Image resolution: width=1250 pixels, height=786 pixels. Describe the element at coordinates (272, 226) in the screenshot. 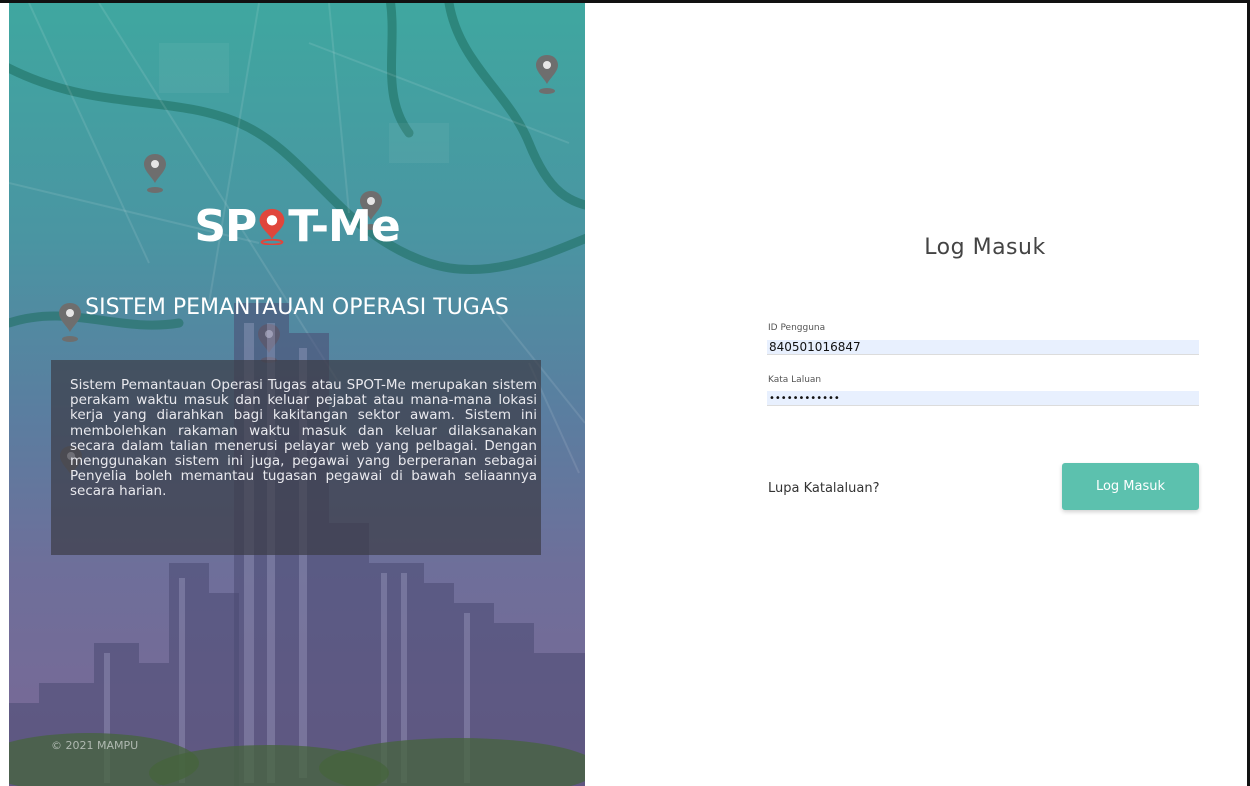

I see `location-pin-icon` at that location.